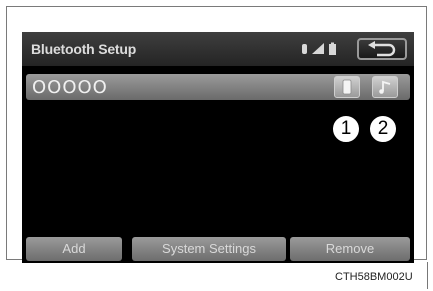 The height and width of the screenshot is (291, 433). What do you see at coordinates (332, 48) in the screenshot?
I see `battery-icon` at bounding box center [332, 48].